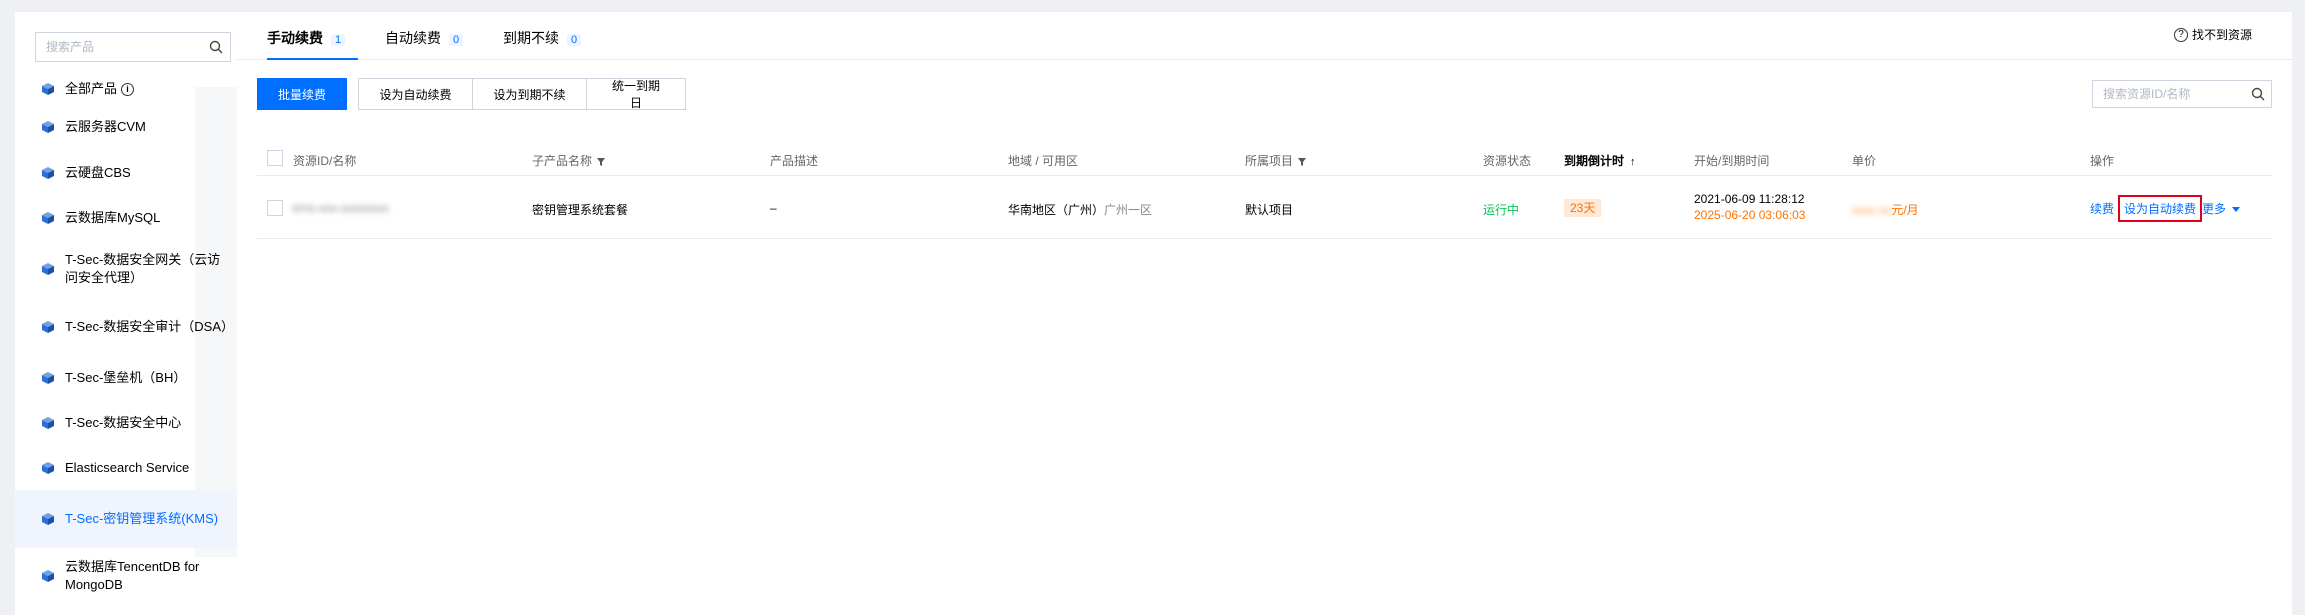 Image resolution: width=2305 pixels, height=615 pixels. I want to click on set-auto-renew-link: 设为自动续费, so click(2160, 208).